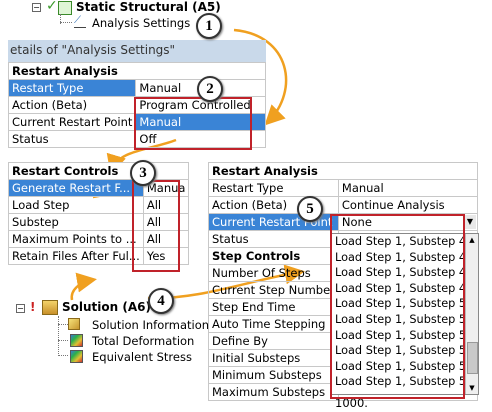  What do you see at coordinates (137, 71) in the screenshot?
I see `panel1-section: Restart Analysis` at bounding box center [137, 71].